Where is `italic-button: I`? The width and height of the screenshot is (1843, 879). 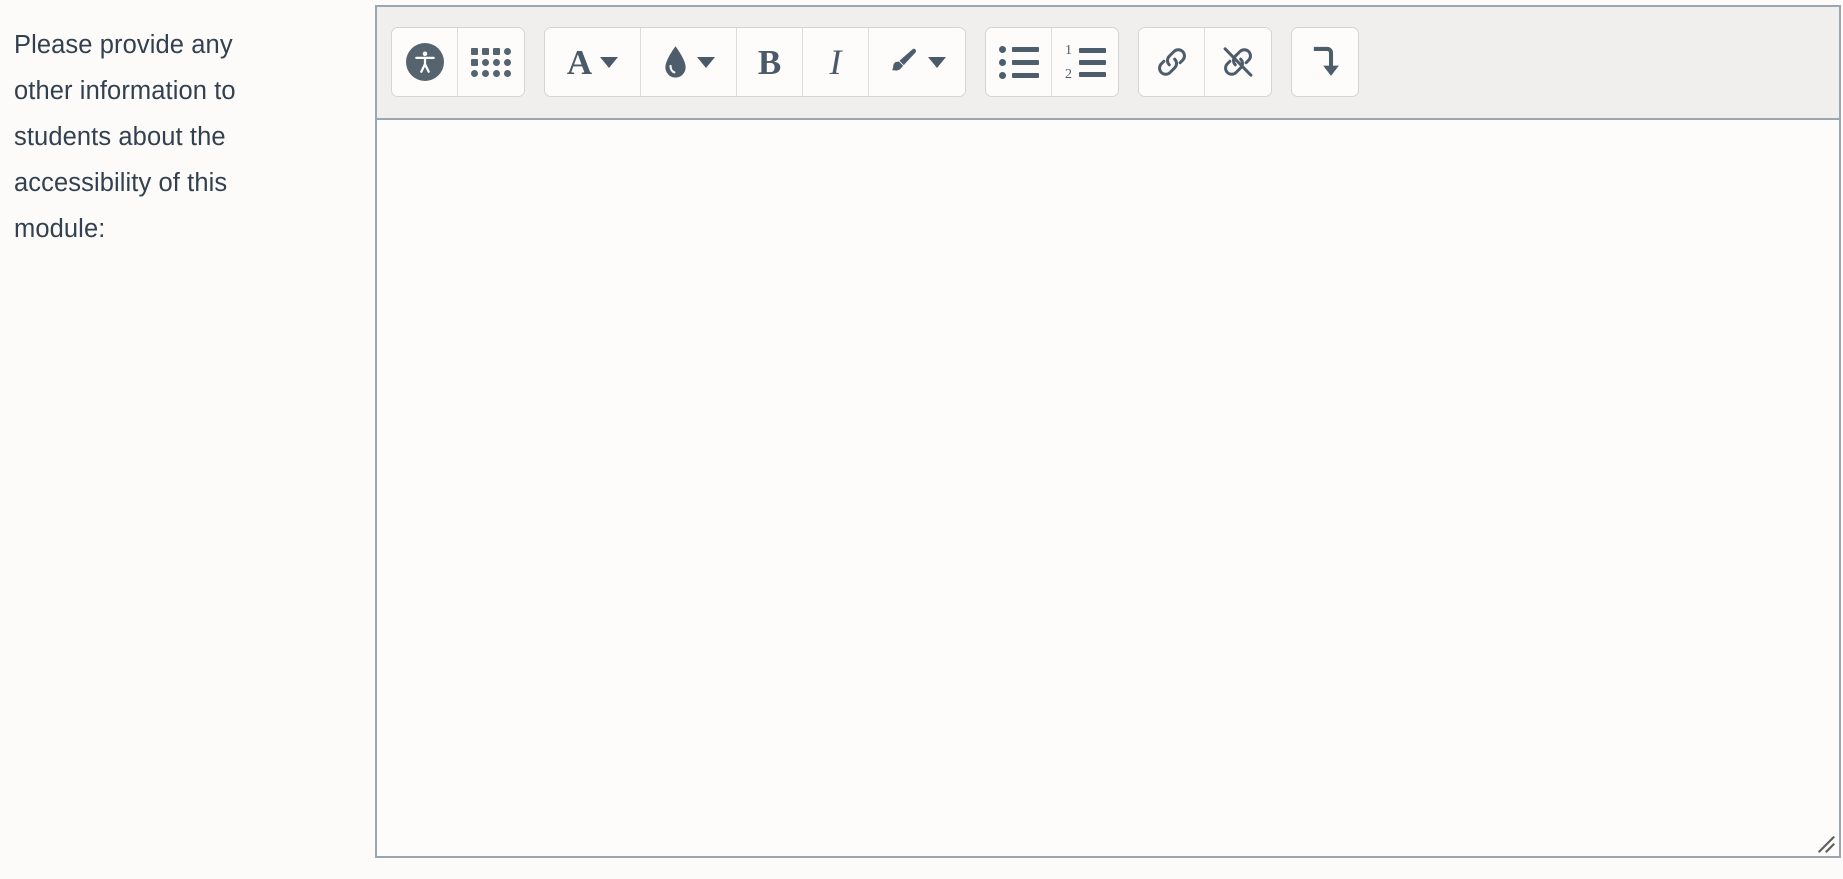
italic-button: I is located at coordinates (836, 62).